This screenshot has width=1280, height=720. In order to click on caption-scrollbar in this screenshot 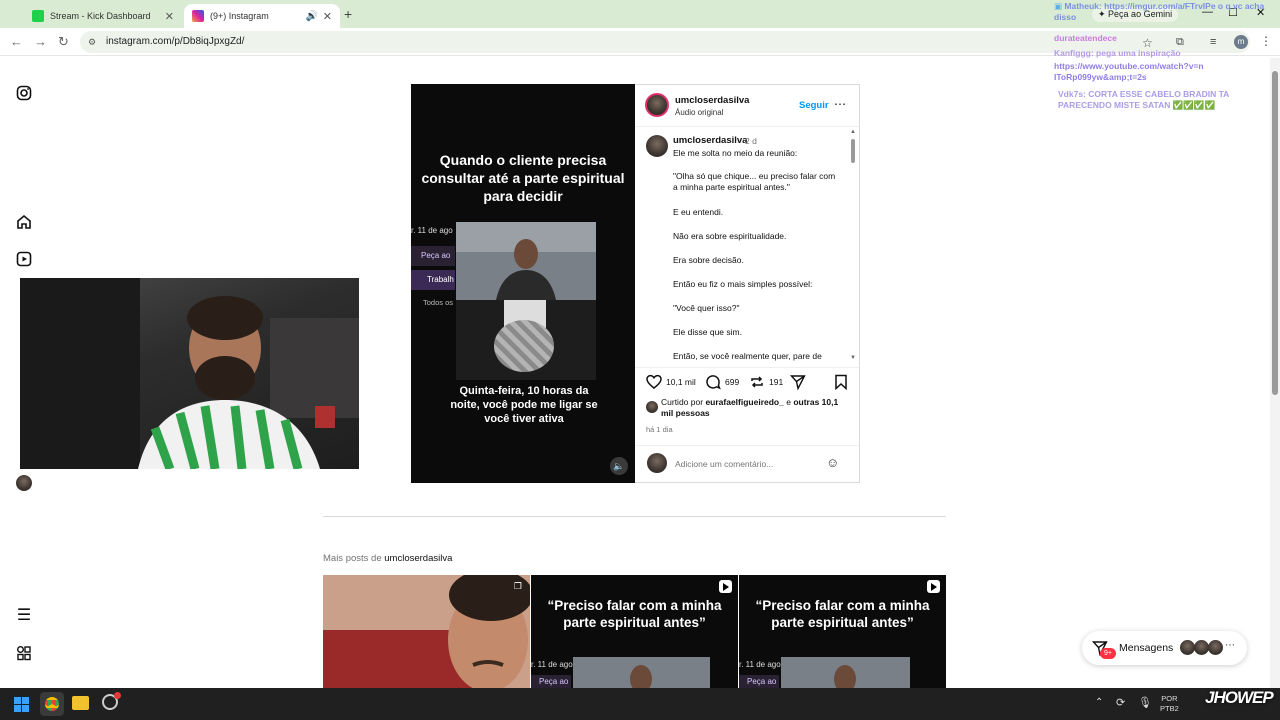, I will do `click(853, 151)`.